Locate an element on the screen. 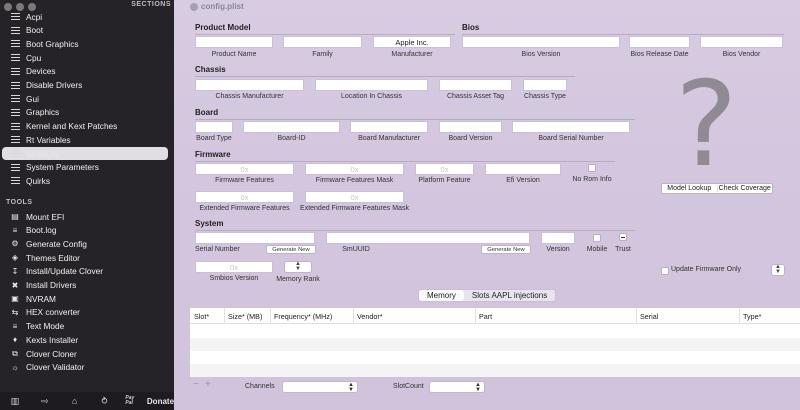  sidebar-toolbar: ▥ ⇨ ⌂ ⥁ Pay Pal Donate is located at coordinates (87, 401).